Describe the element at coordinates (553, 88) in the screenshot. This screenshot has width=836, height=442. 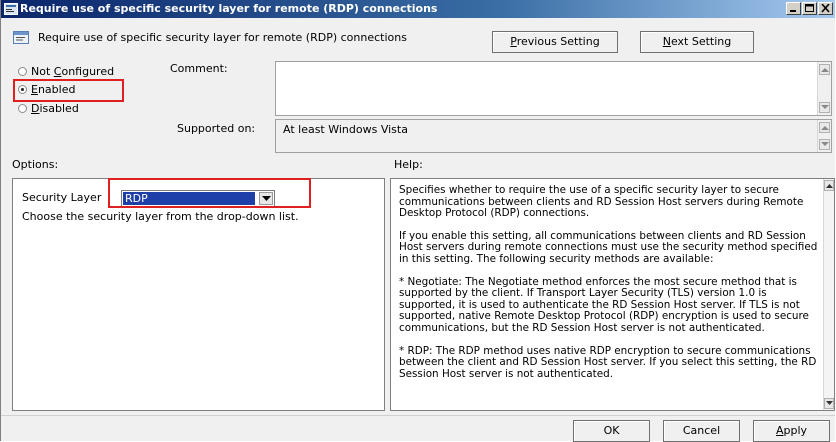
I see `comment-textbox` at that location.